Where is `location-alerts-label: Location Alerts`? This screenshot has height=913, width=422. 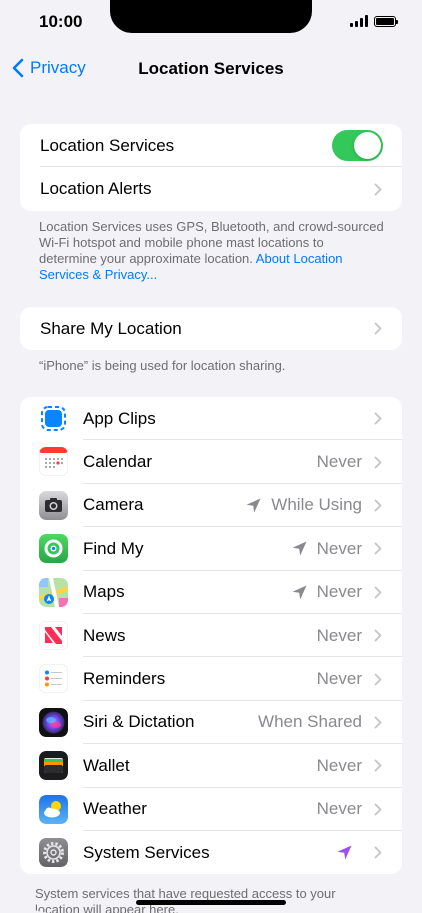 location-alerts-label: Location Alerts is located at coordinates (96, 189).